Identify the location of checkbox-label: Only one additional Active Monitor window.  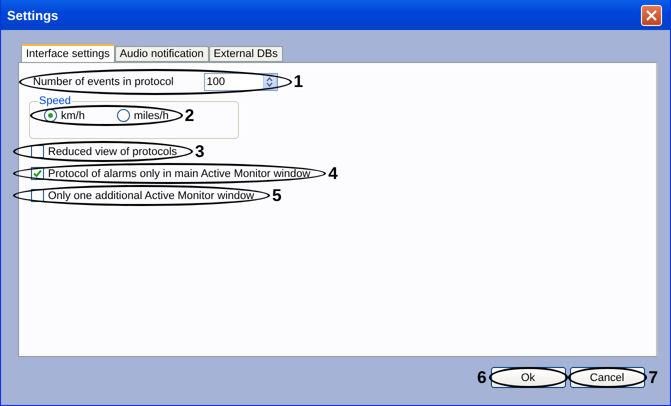
(151, 196).